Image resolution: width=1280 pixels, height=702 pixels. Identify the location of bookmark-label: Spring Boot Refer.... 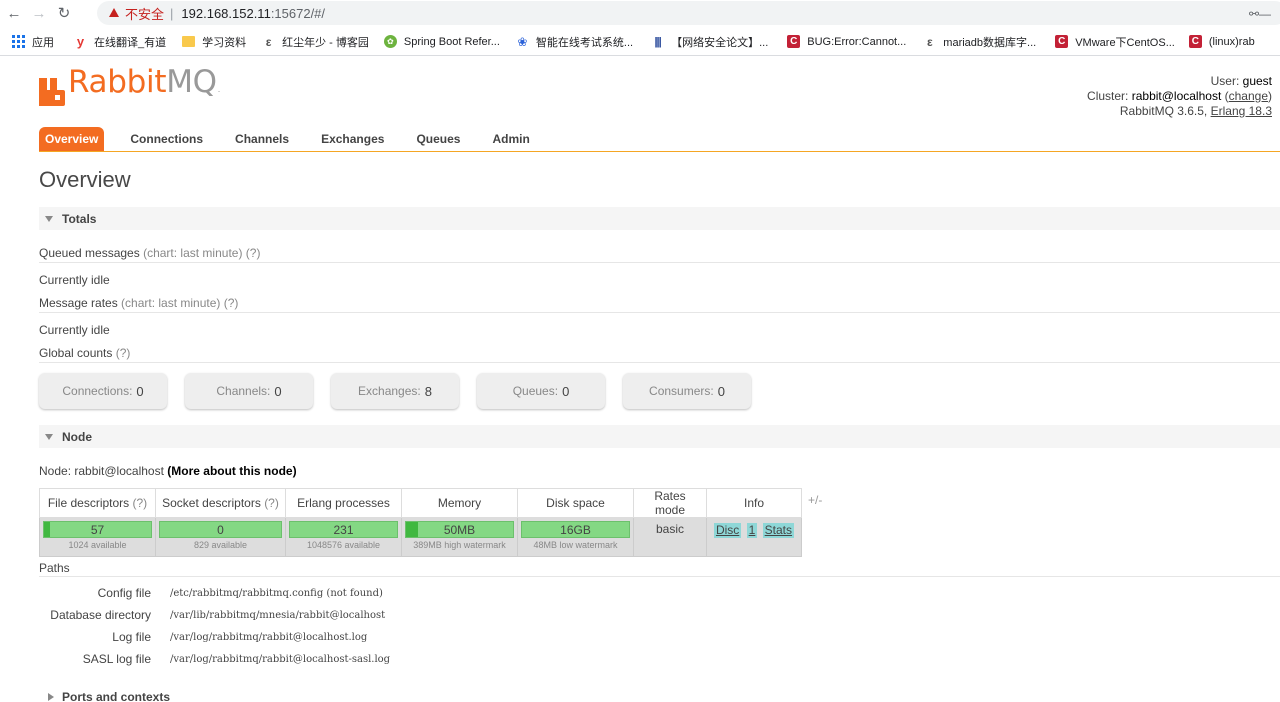
(451, 41).